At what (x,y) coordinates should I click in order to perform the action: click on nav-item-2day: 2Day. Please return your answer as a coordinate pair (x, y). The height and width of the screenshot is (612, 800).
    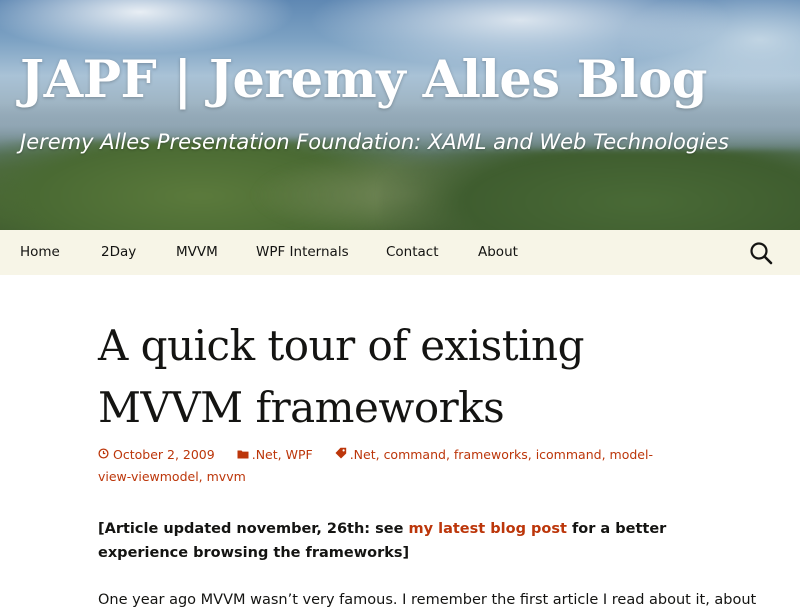
    Looking at the image, I should click on (118, 252).